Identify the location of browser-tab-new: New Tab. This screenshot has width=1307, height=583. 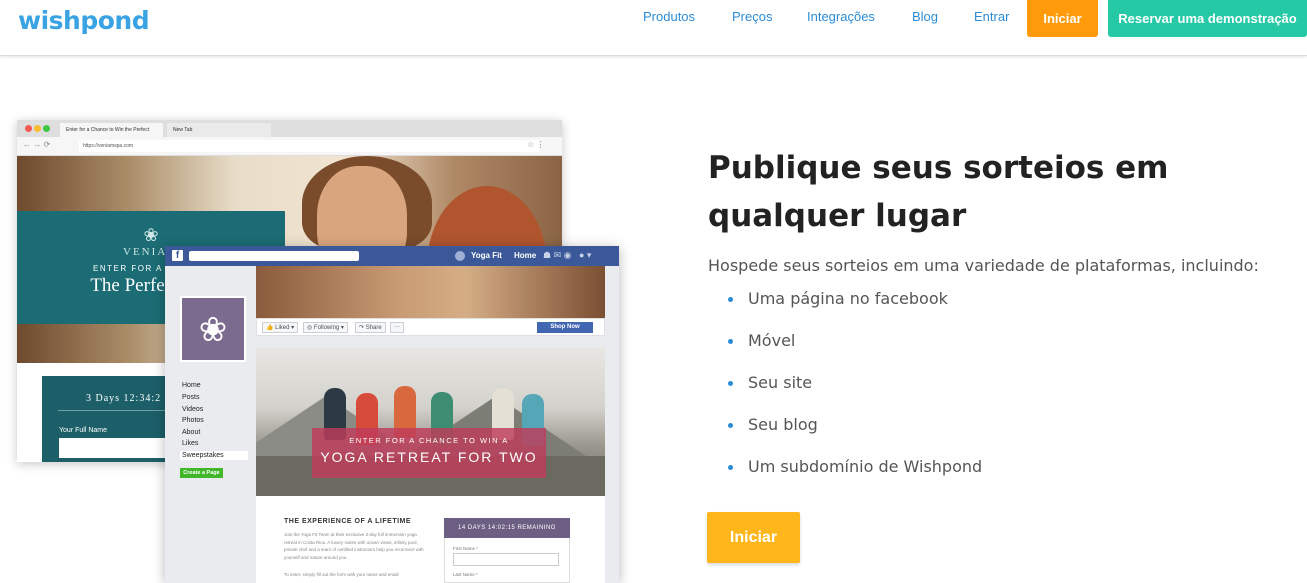
(219, 130).